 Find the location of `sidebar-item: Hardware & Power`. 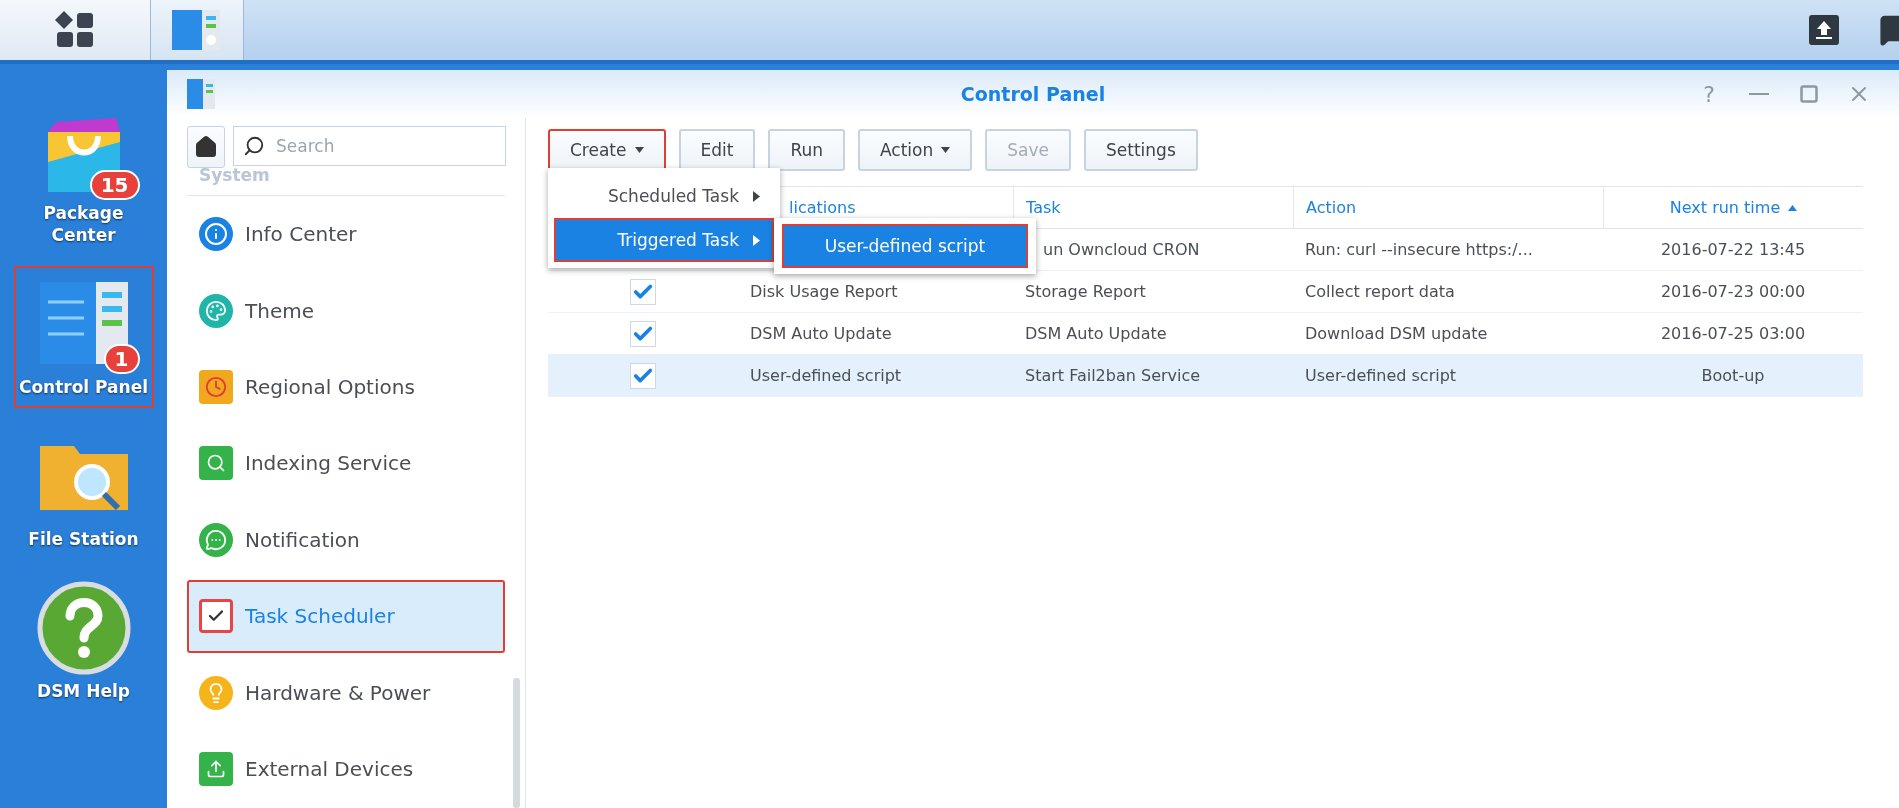

sidebar-item: Hardware & Power is located at coordinates (346, 693).